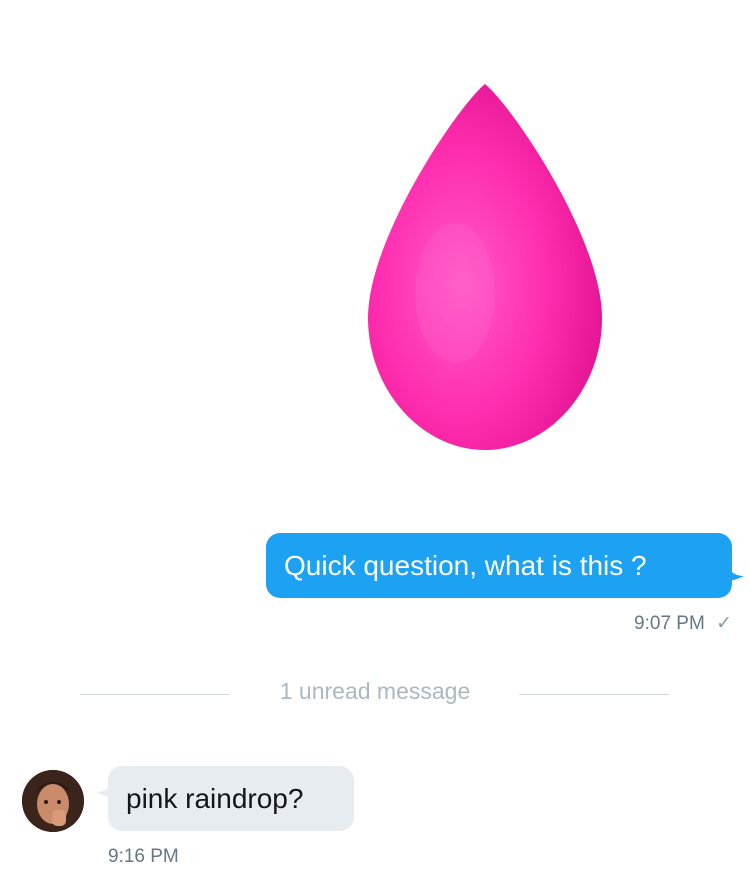 The image size is (750, 892). What do you see at coordinates (375, 691) in the screenshot?
I see `unread-divider-label: 1 unread message` at bounding box center [375, 691].